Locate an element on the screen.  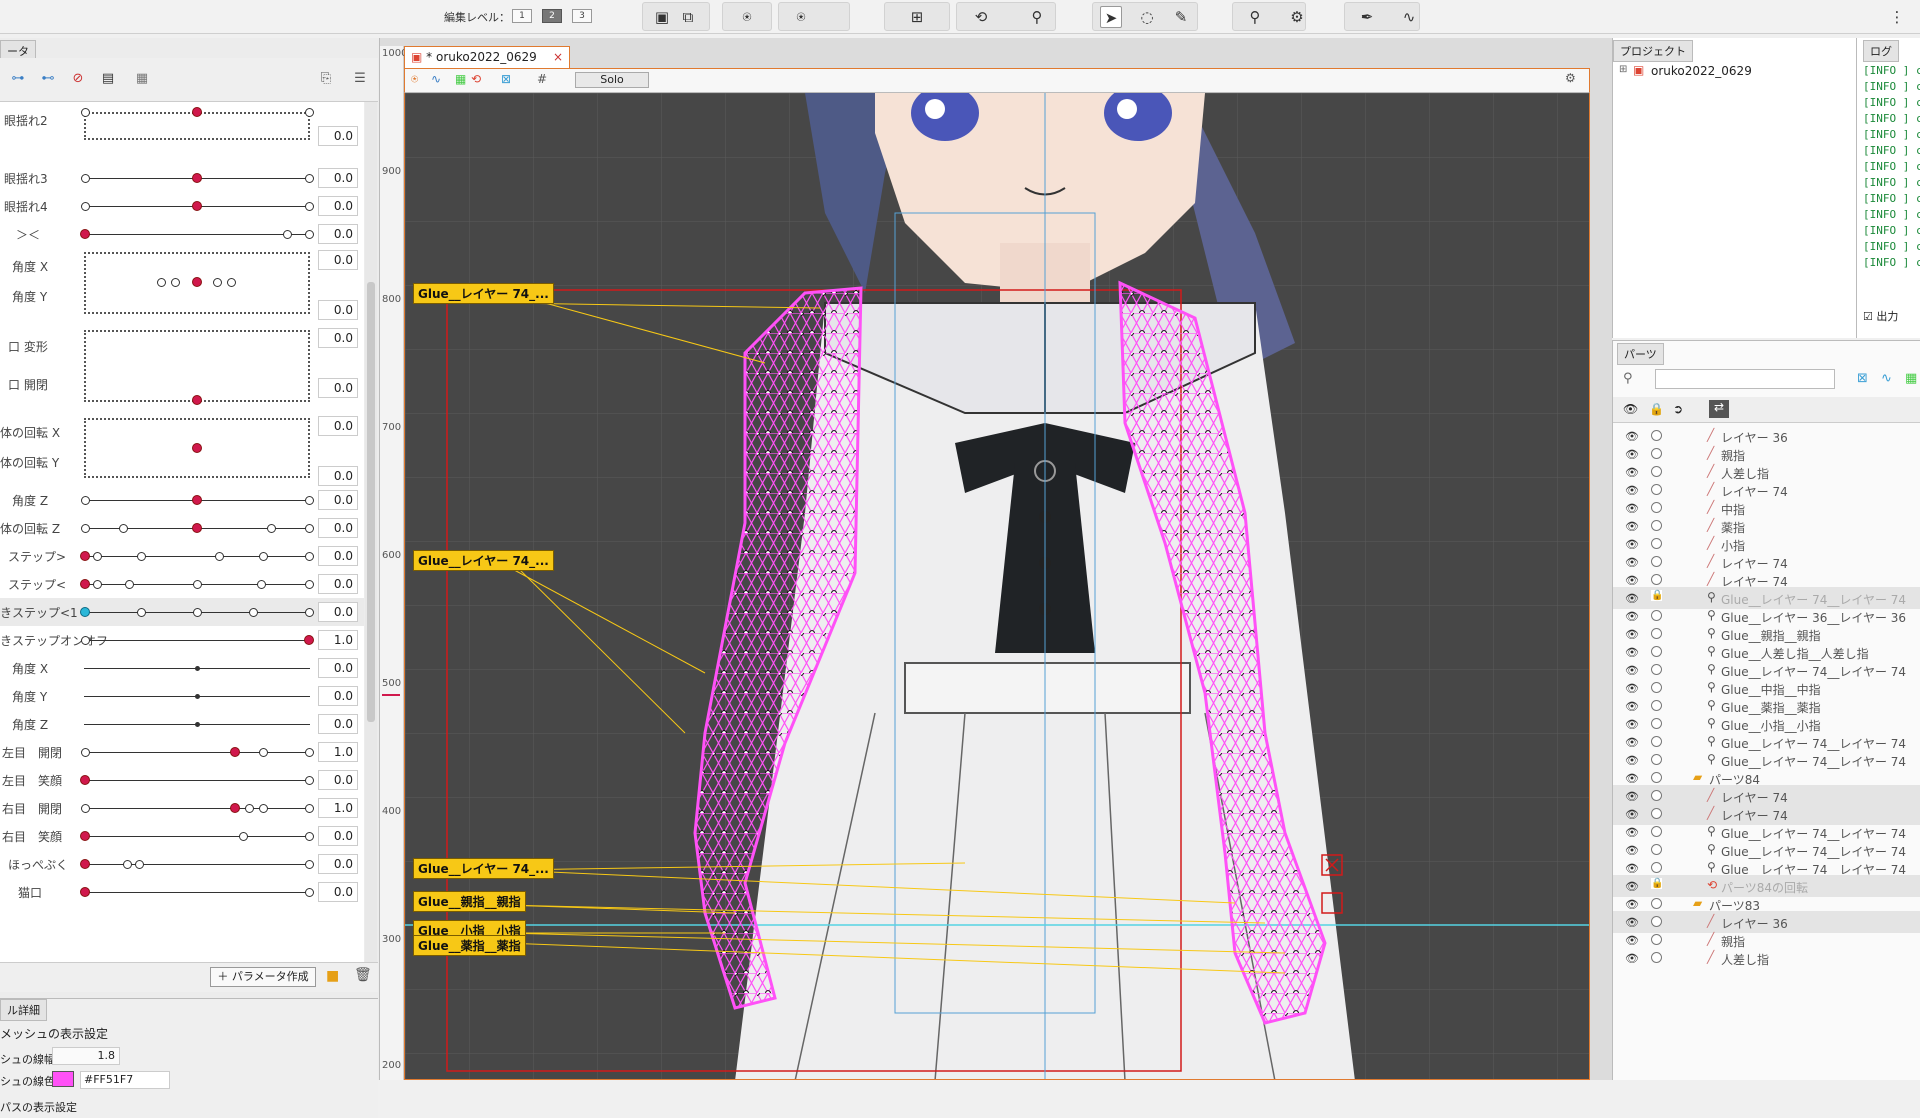
visibility-header-icon: 👁 is located at coordinates (1630, 409).